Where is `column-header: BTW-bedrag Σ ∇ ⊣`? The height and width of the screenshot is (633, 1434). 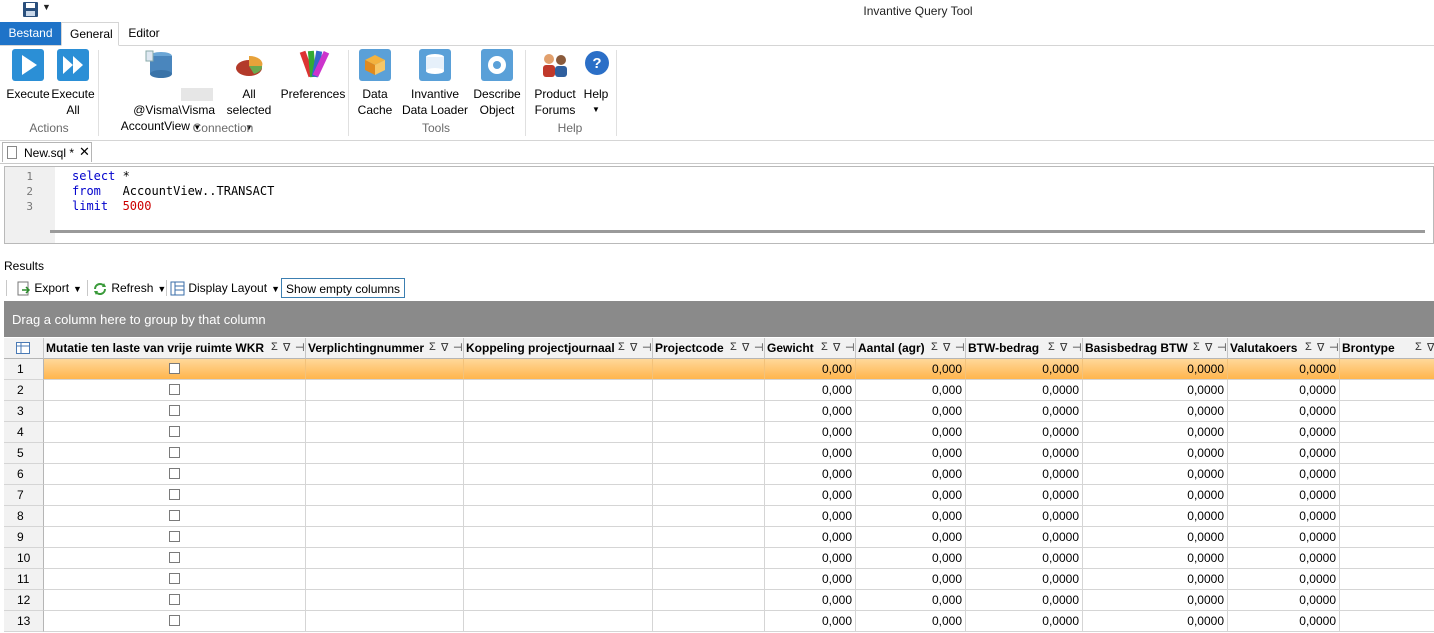 column-header: BTW-bedrag Σ ∇ ⊣ is located at coordinates (1024, 348).